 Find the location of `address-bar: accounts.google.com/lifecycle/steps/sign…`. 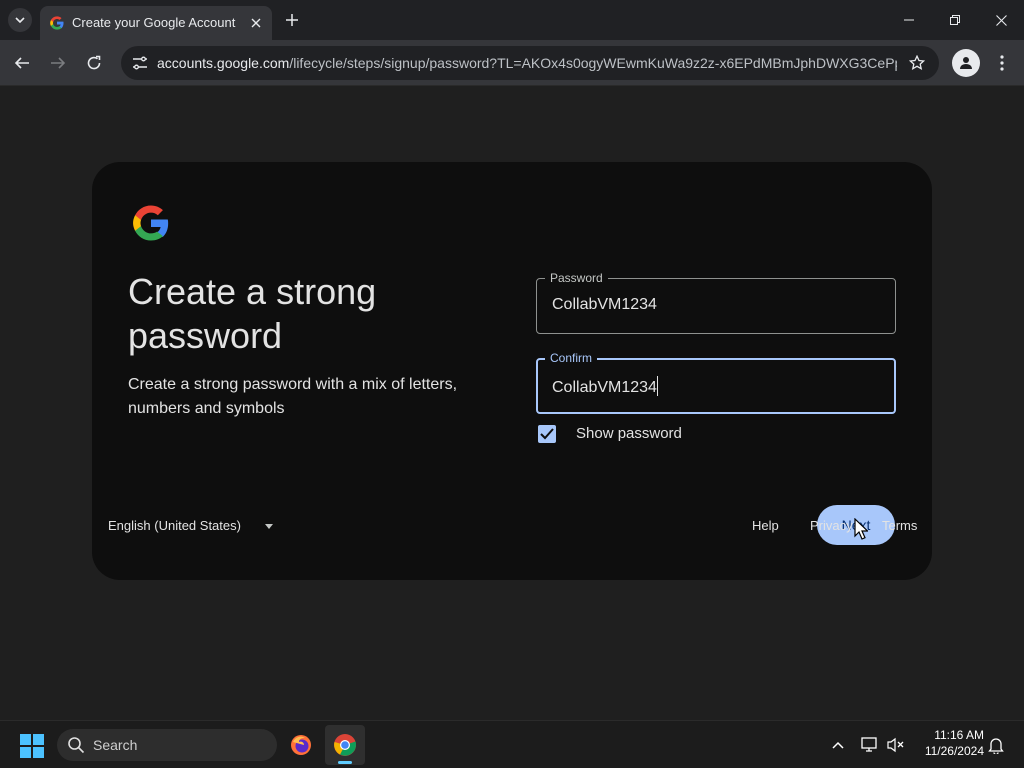

address-bar: accounts.google.com/lifecycle/steps/sign… is located at coordinates (530, 63).